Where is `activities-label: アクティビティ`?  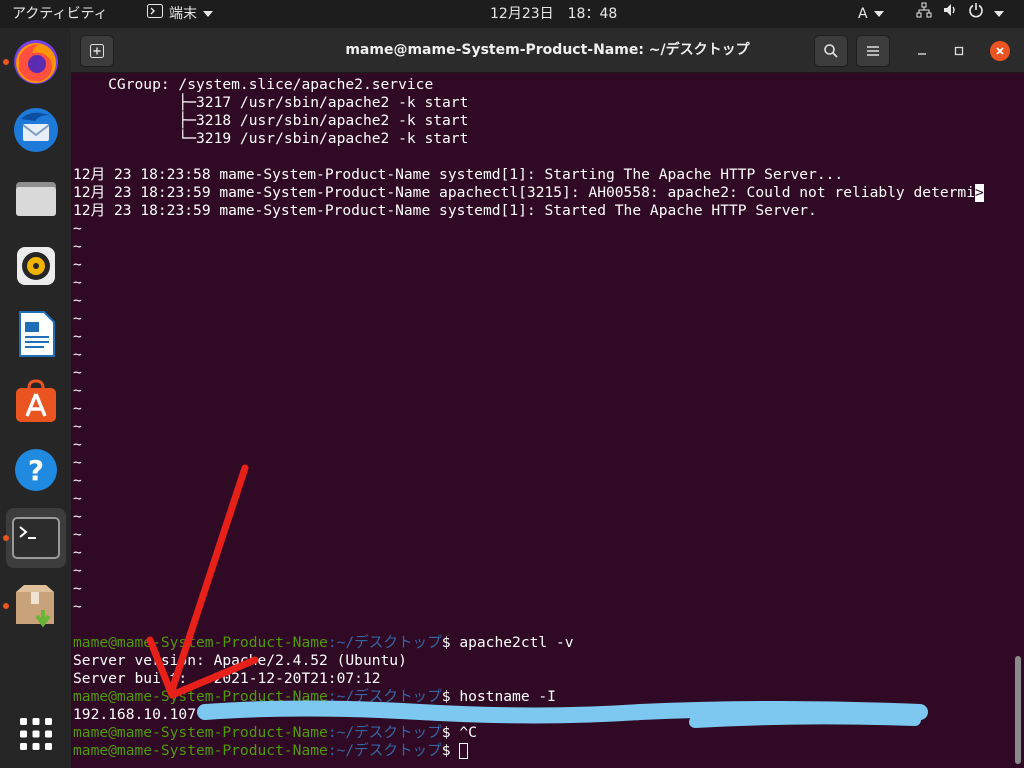 activities-label: アクティビティ is located at coordinates (60, 14).